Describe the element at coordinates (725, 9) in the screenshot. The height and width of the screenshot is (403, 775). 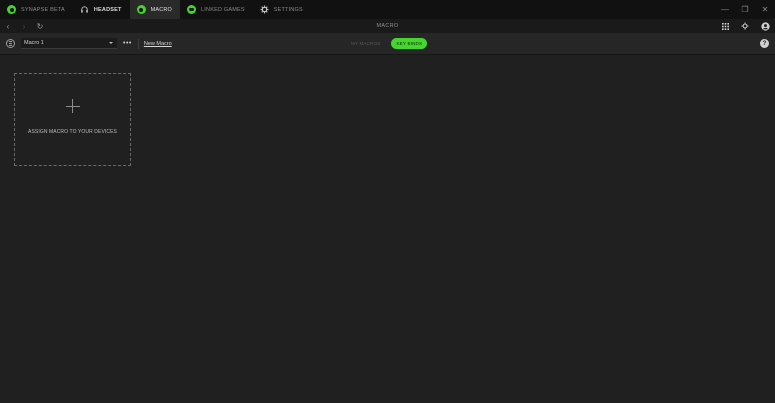
I see `minimize-button: —` at that location.